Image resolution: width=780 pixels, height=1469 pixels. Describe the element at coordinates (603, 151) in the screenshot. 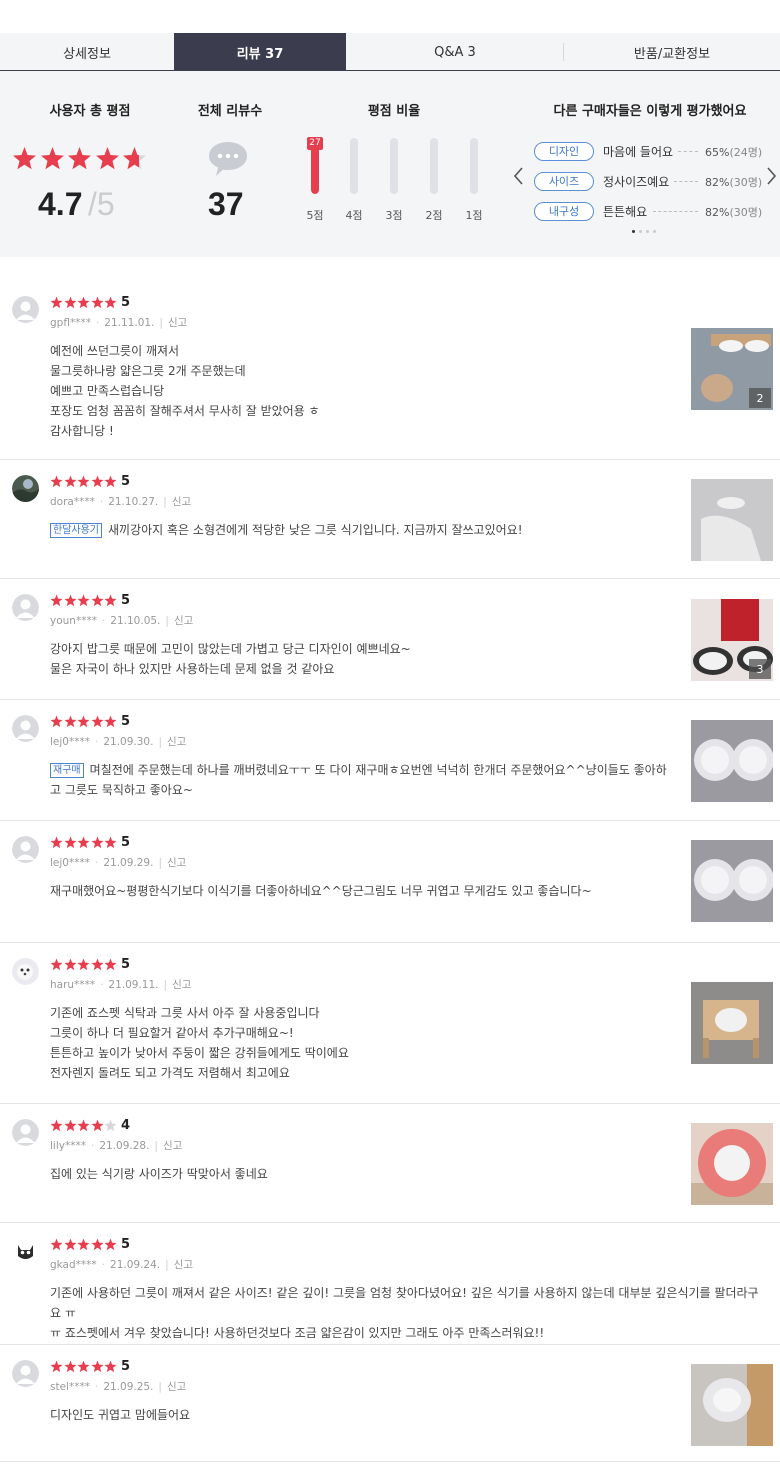

I see `eval-row: 디자인 마음에 들어요` at that location.